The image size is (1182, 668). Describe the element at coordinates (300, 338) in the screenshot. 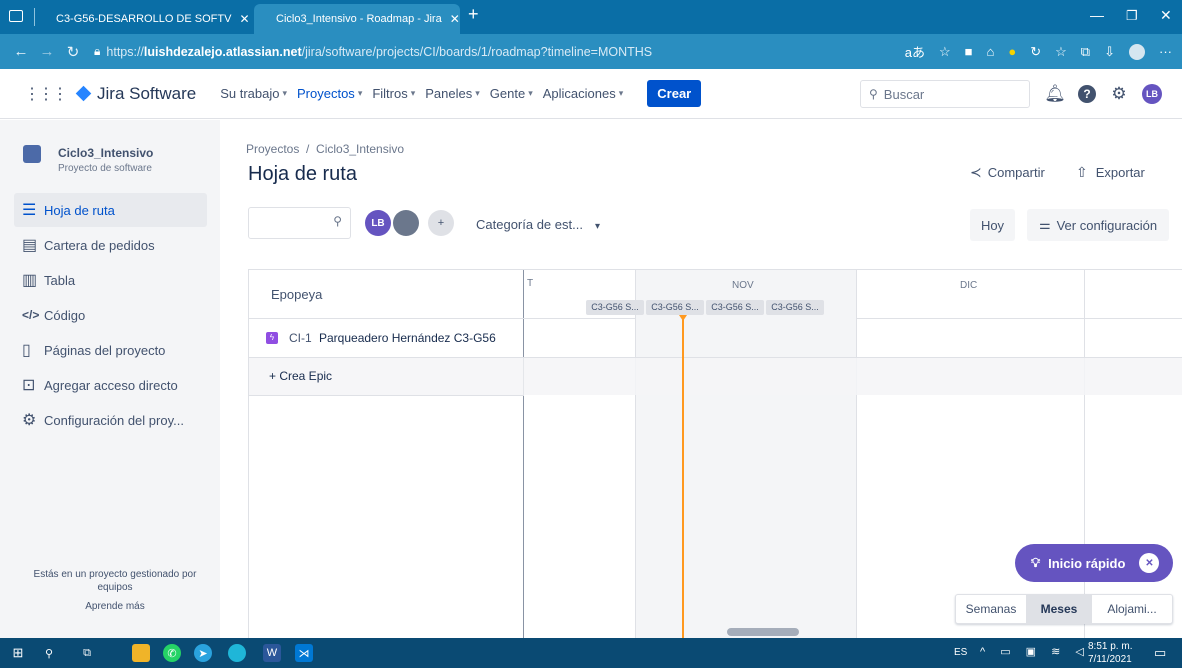

I see `epic-key: CI-1` at that location.